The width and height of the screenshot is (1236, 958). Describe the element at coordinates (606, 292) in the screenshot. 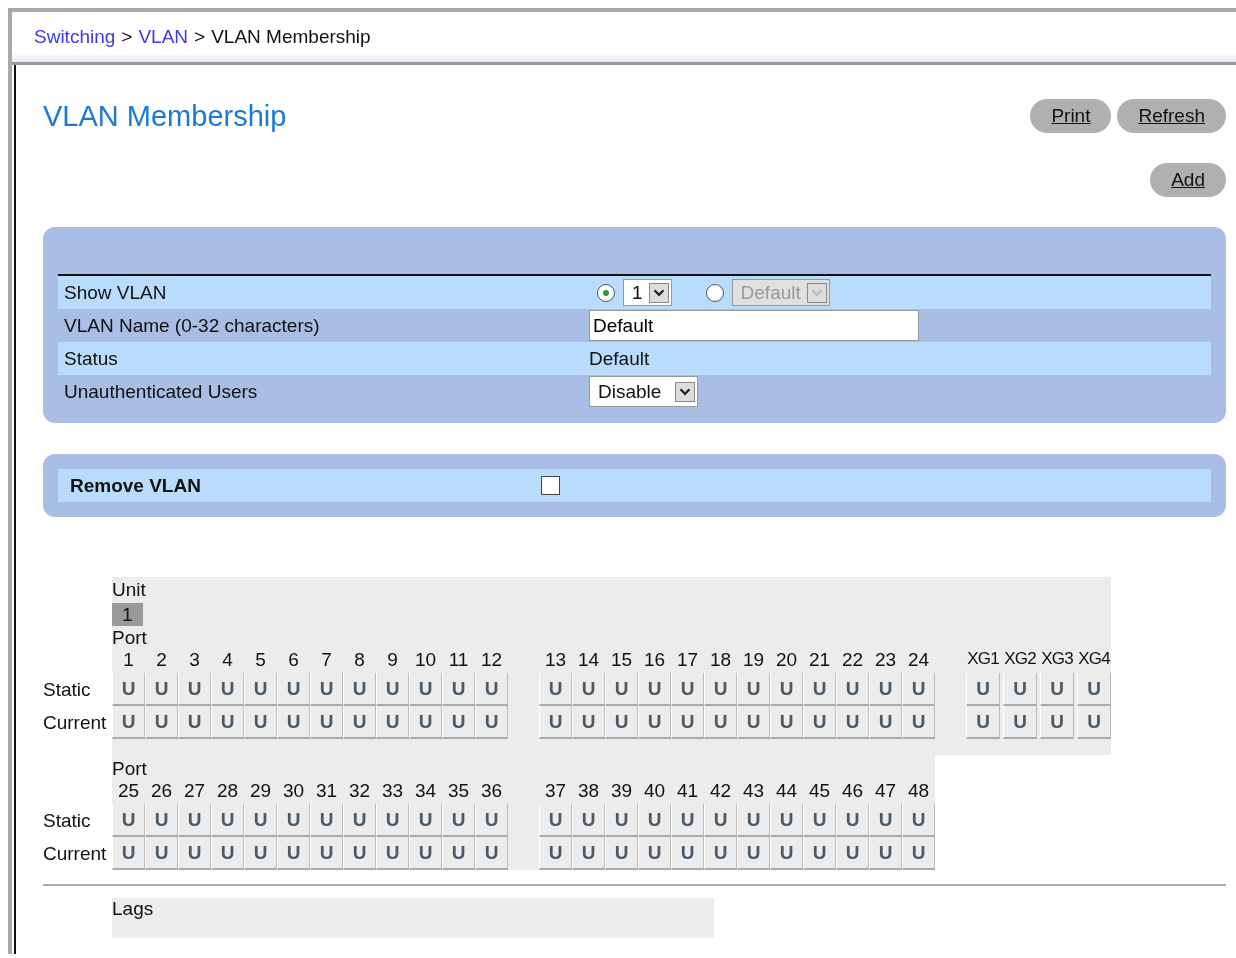

I see `radio-button` at that location.